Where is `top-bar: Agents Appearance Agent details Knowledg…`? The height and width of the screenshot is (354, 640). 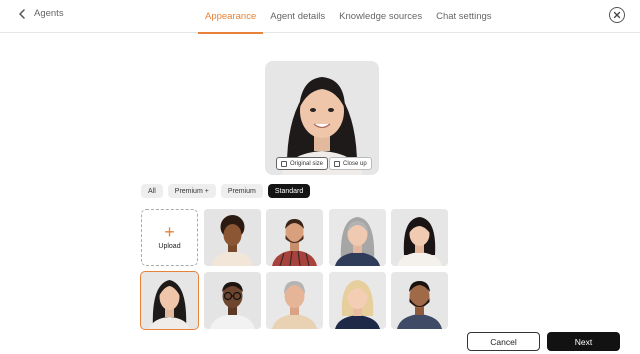
top-bar: Agents Appearance Agent details Knowledg… is located at coordinates (320, 17).